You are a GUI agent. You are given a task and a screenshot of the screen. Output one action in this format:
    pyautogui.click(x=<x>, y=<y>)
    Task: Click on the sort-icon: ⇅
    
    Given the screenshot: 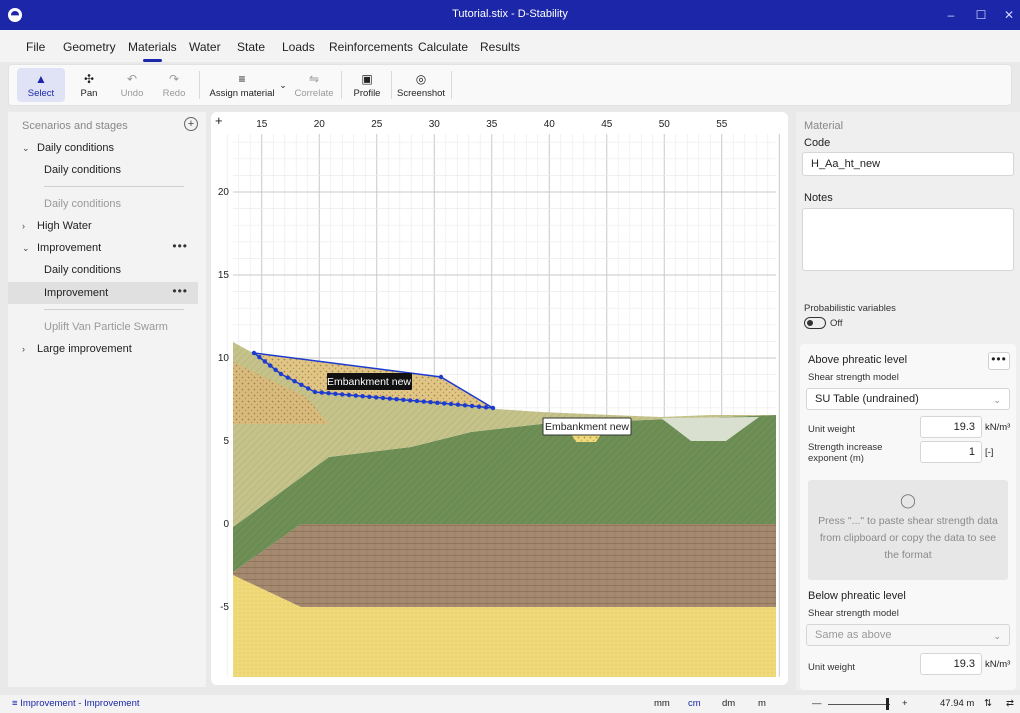 What is the action you would take?
    pyautogui.click(x=988, y=703)
    